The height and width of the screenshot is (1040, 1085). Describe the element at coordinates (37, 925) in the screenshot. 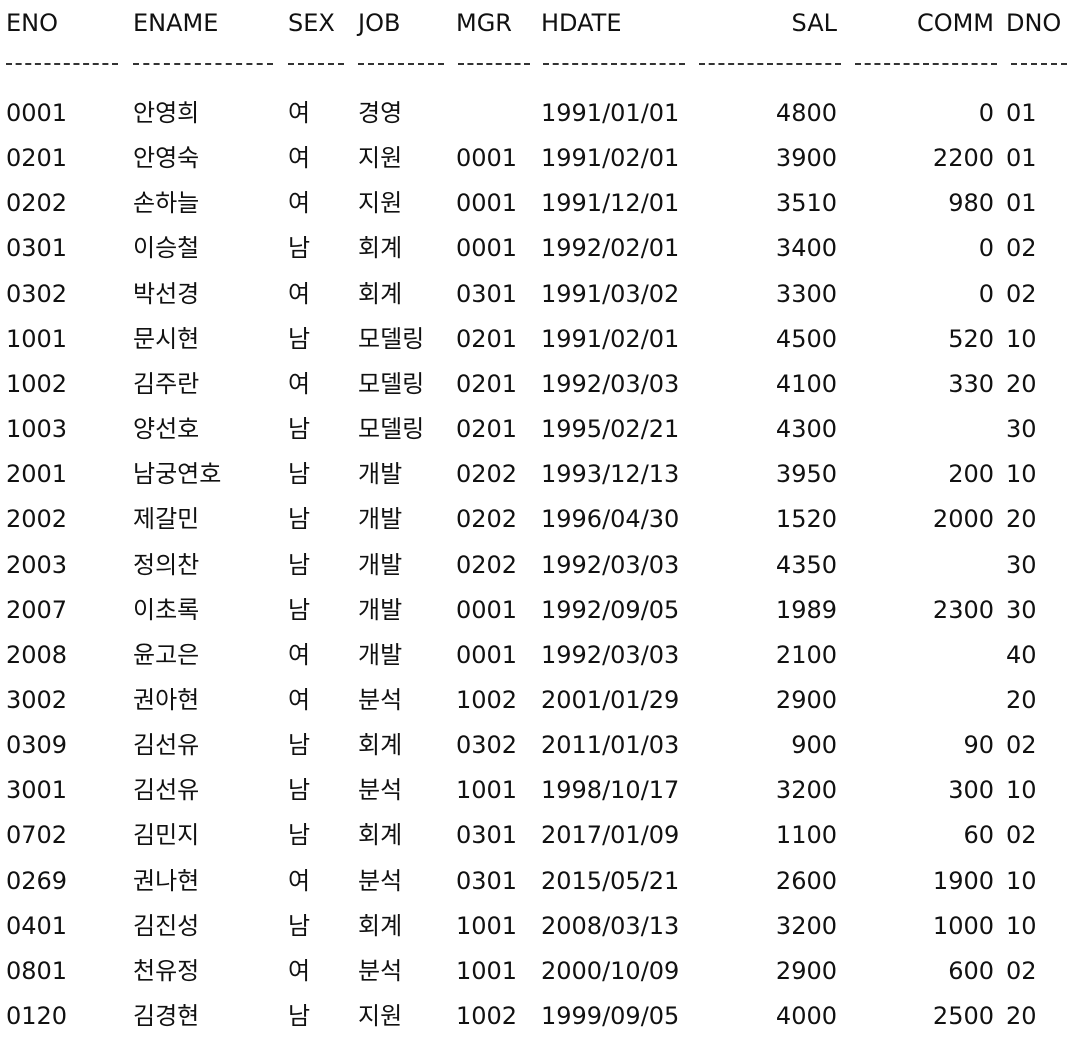

I see `cell-eno: 0401` at that location.